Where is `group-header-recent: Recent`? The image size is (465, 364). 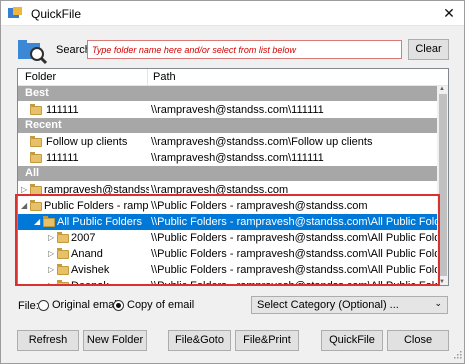
group-header-recent: Recent is located at coordinates (227, 125).